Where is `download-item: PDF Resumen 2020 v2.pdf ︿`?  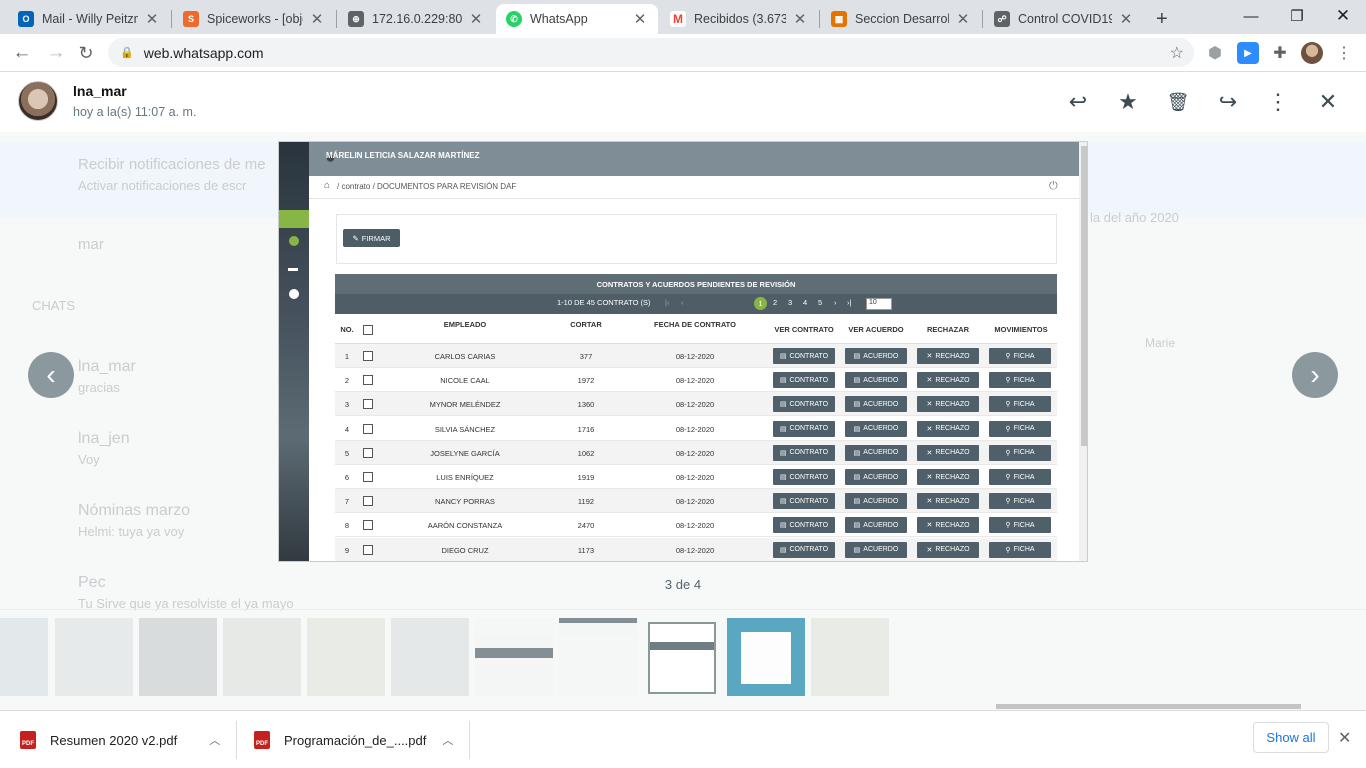
download-item: PDF Resumen 2020 v2.pdf ︿ is located at coordinates (120, 740).